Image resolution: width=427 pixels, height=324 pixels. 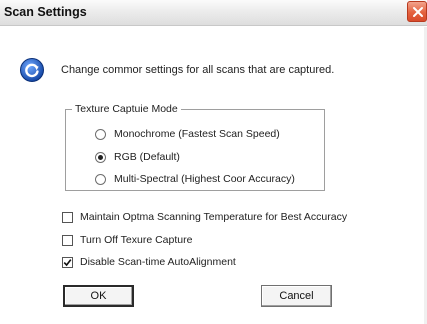 I want to click on refresh-icon, so click(x=32, y=70).